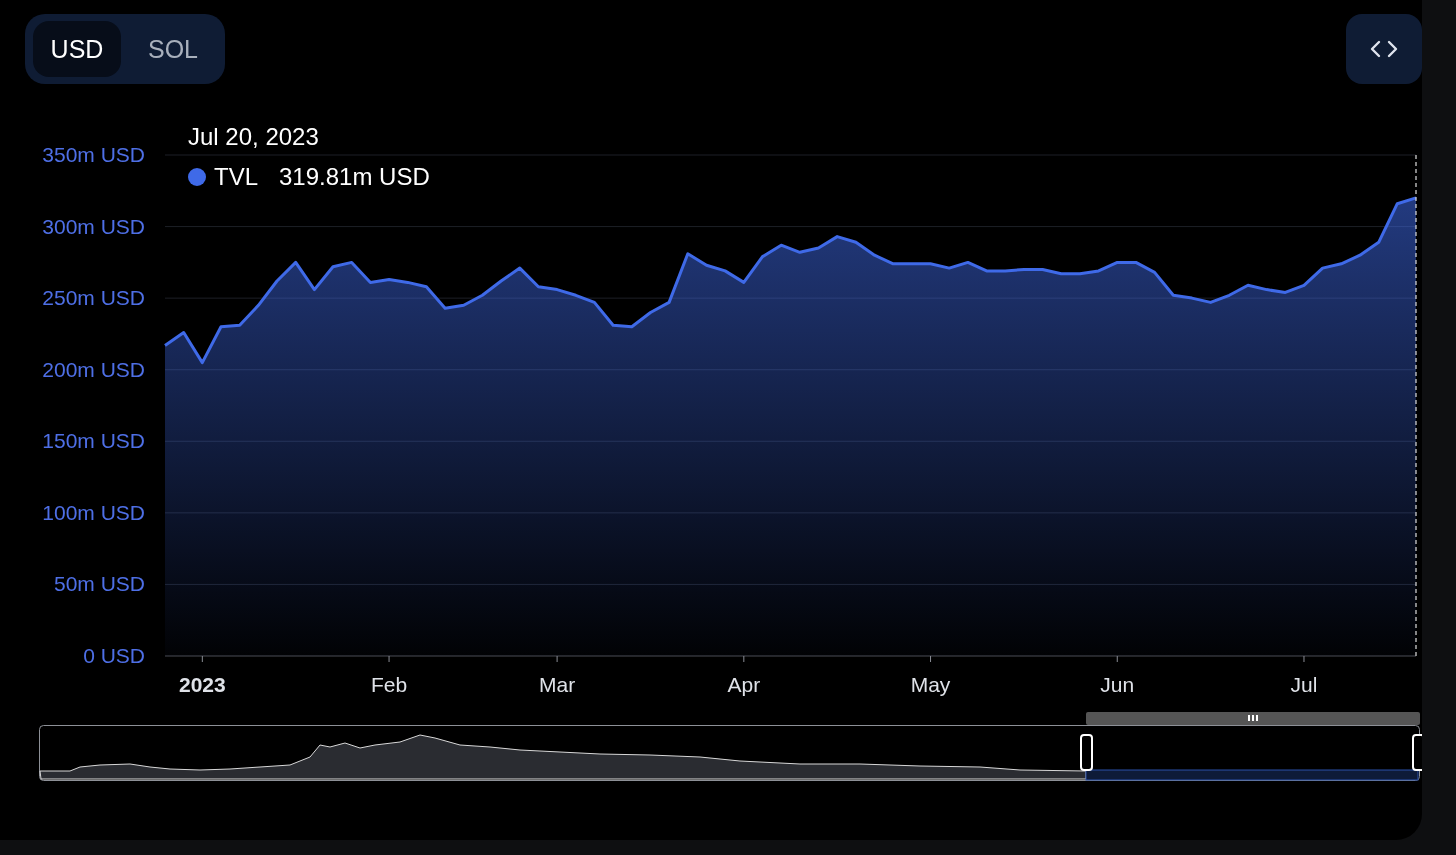 The width and height of the screenshot is (1456, 855). Describe the element at coordinates (1117, 684) in the screenshot. I see `x-axis-label: Jun` at that location.